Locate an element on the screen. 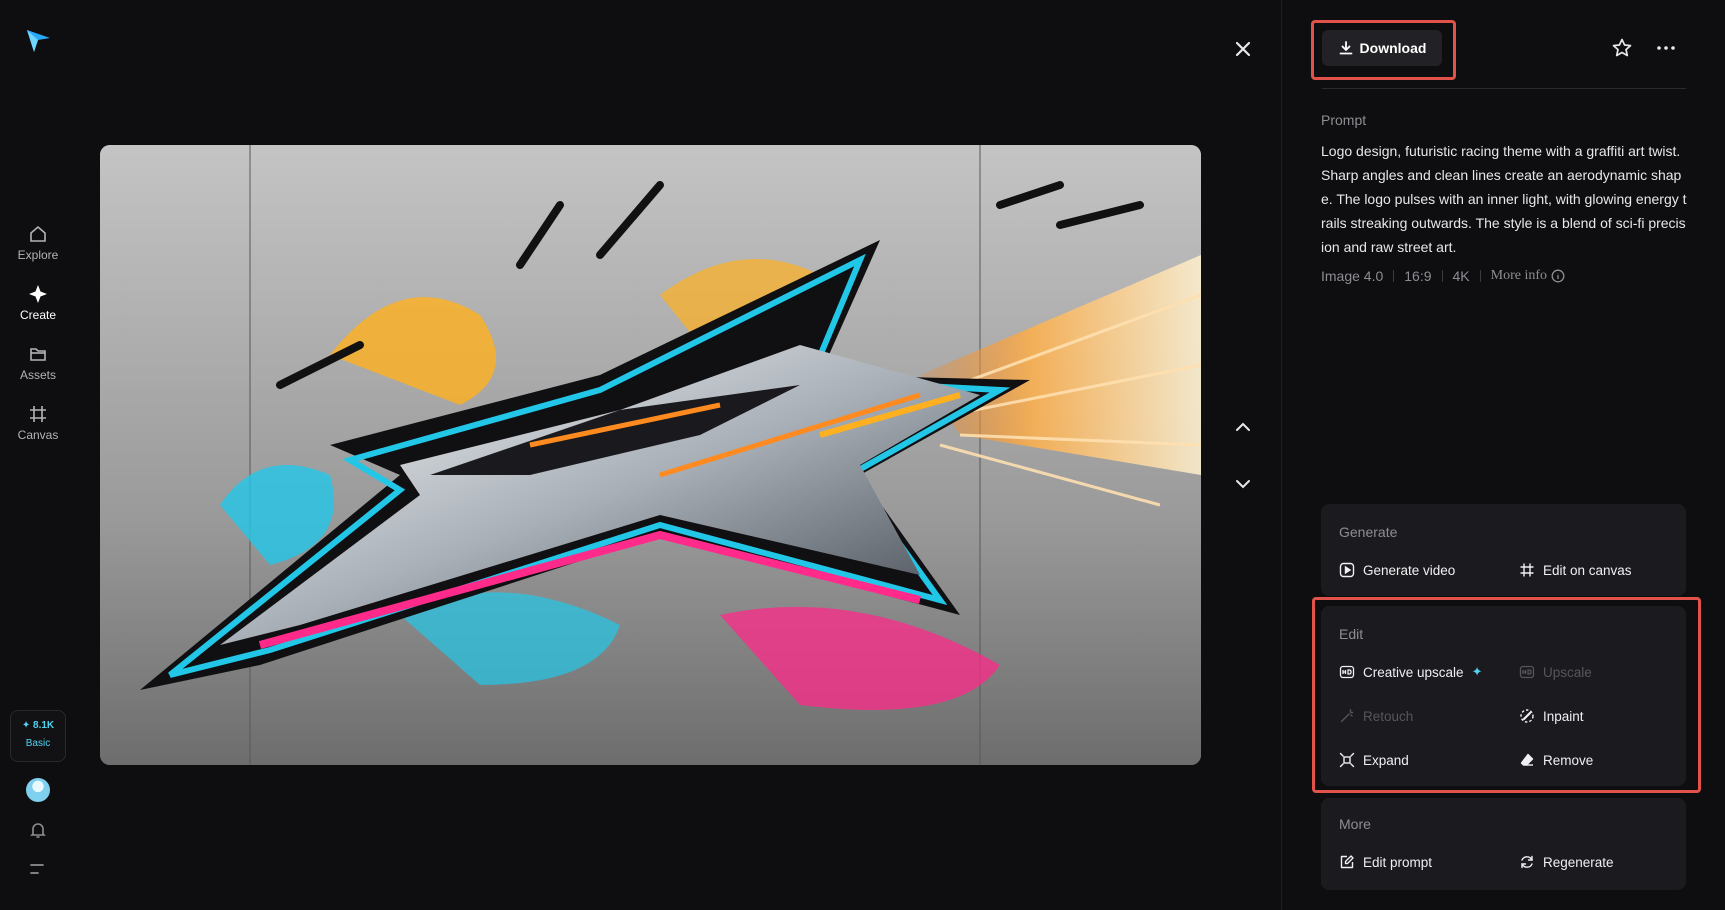 The image size is (1725, 910). app-logo-icon is located at coordinates (38, 40).